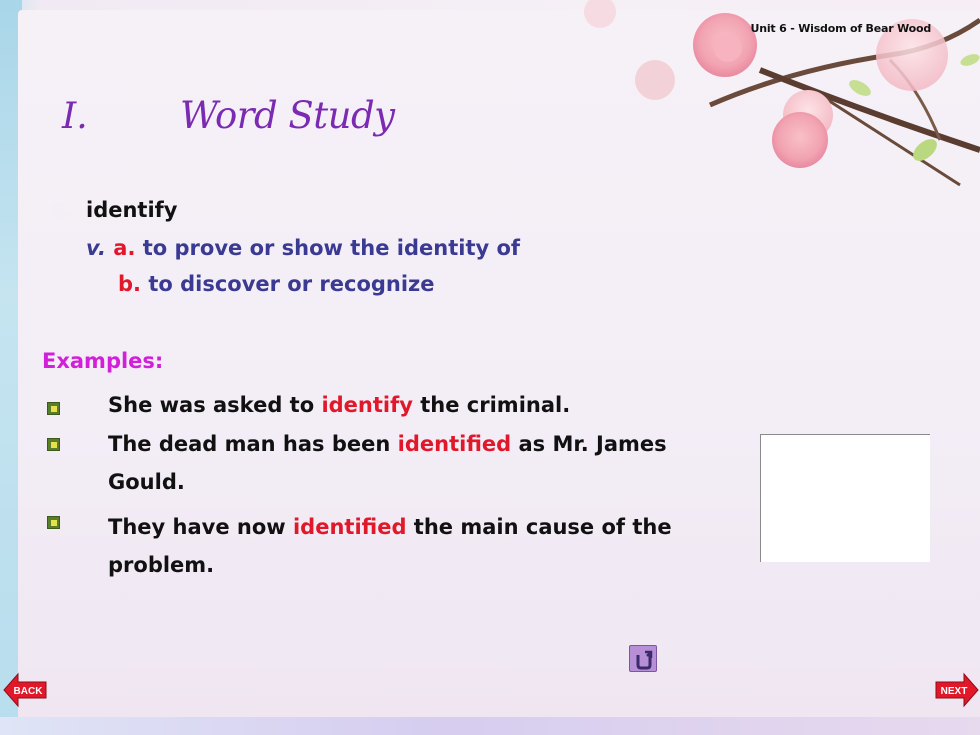 The image size is (980, 735). I want to click on return-button, so click(643, 658).